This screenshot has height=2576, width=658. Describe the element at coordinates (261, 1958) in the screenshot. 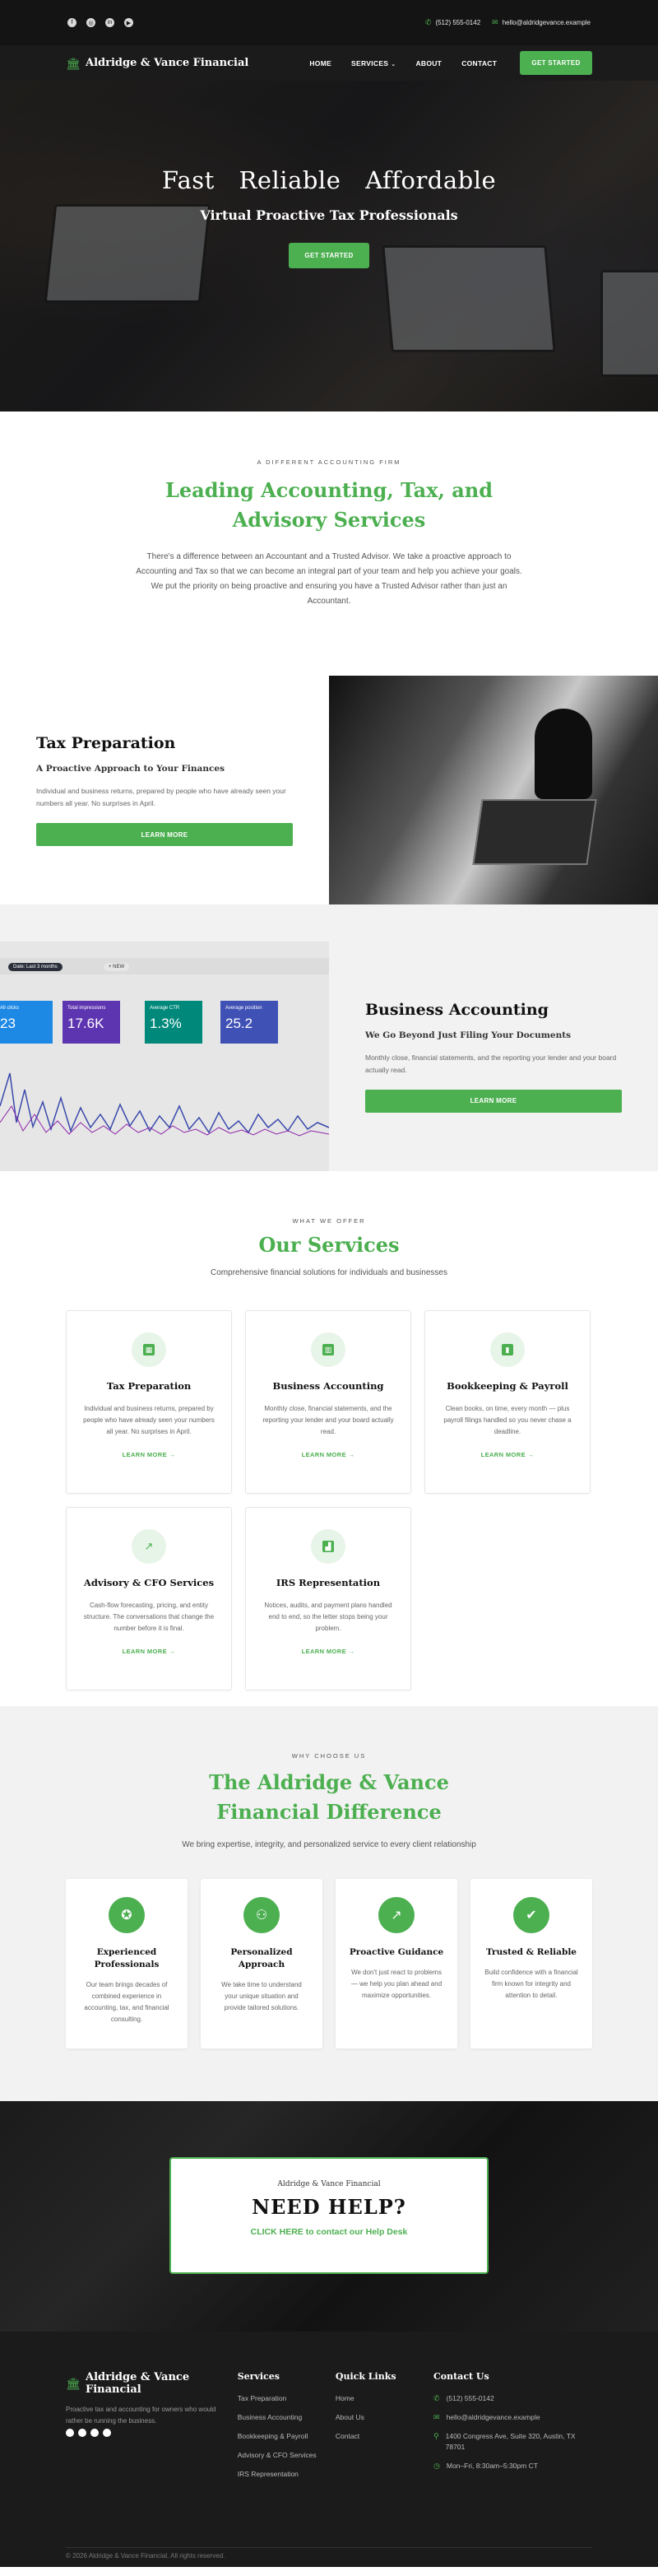

I see `difference-card-title: Personalized Approach` at that location.